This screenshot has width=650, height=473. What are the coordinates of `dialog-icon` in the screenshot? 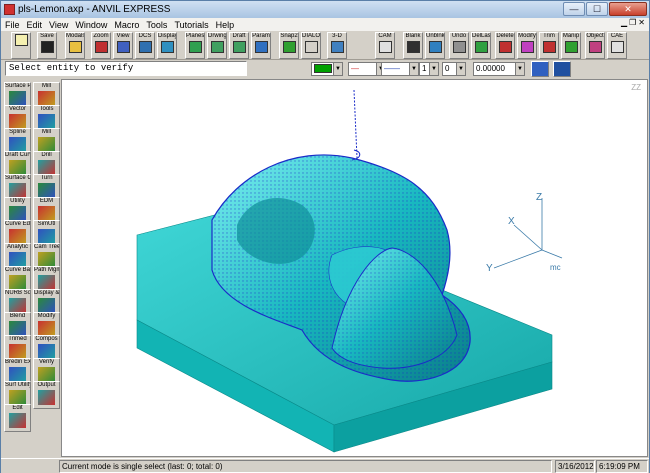 It's located at (311, 47).